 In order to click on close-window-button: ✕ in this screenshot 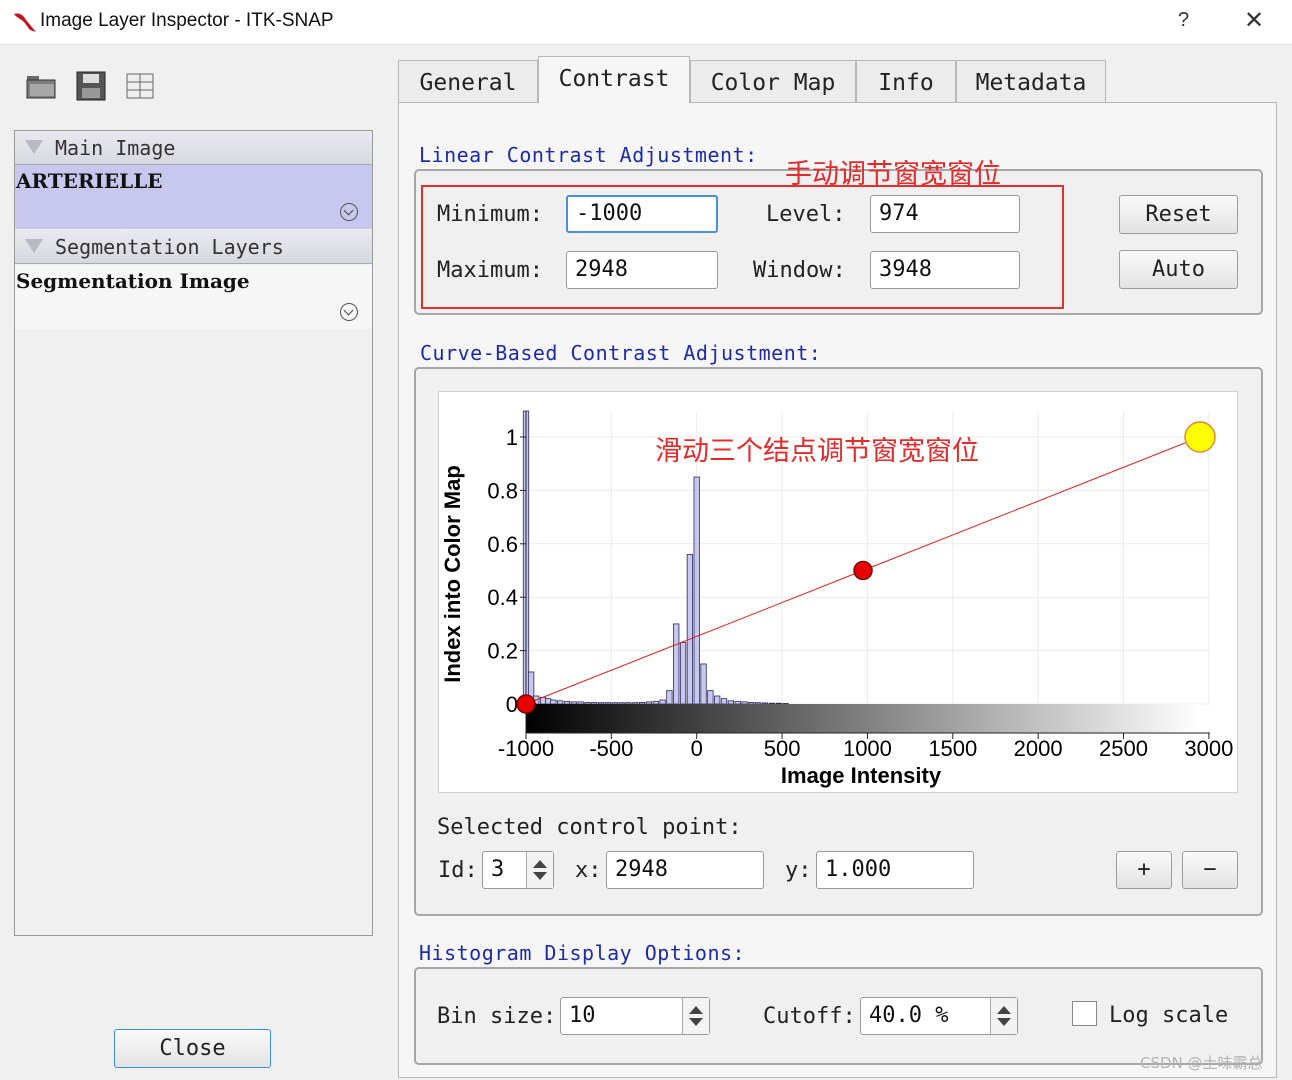, I will do `click(1254, 20)`.